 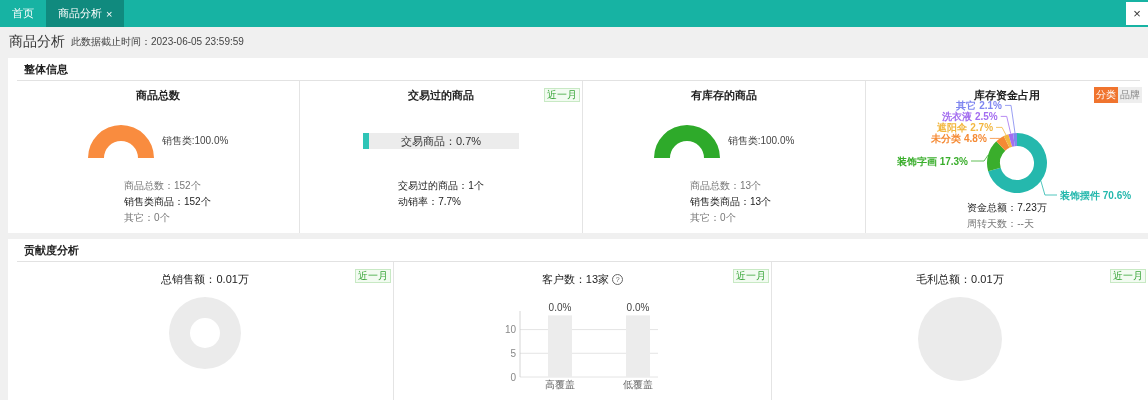 I want to click on slice-label: 装饰字画, so click(x=916, y=161).